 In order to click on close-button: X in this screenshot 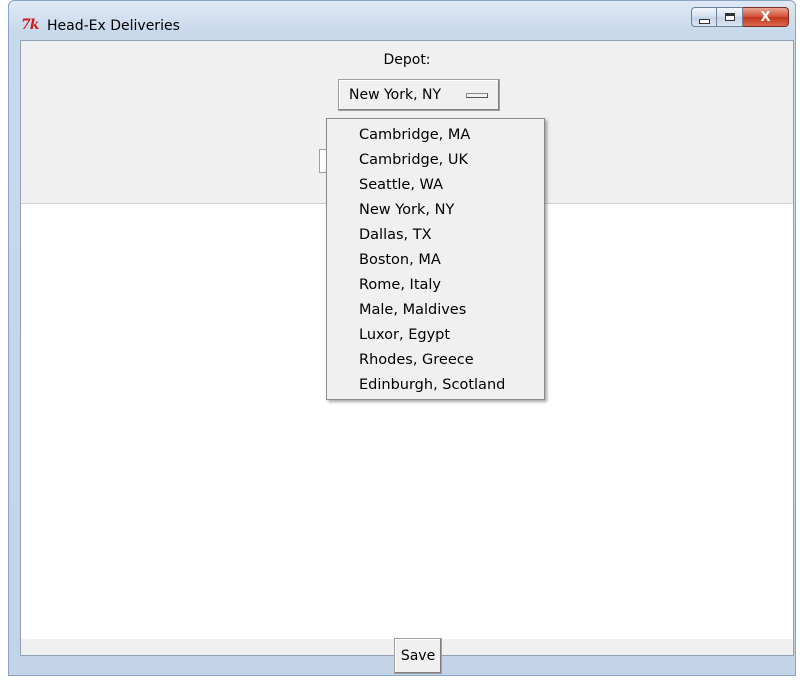, I will do `click(766, 17)`.